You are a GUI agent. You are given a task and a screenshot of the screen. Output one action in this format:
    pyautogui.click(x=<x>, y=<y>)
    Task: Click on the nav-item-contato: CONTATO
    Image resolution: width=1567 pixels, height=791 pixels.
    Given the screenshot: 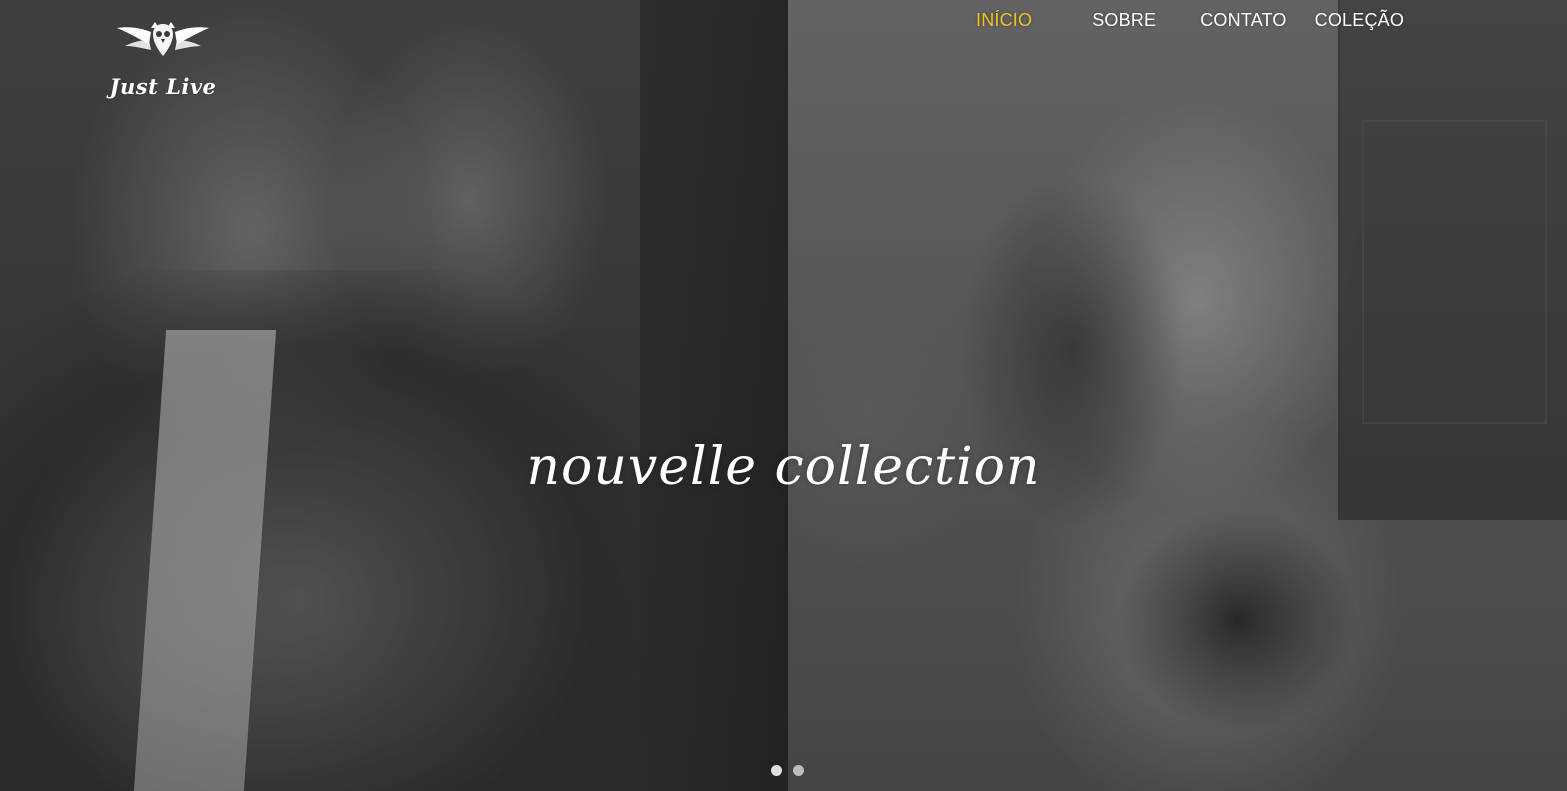 What is the action you would take?
    pyautogui.click(x=1243, y=20)
    